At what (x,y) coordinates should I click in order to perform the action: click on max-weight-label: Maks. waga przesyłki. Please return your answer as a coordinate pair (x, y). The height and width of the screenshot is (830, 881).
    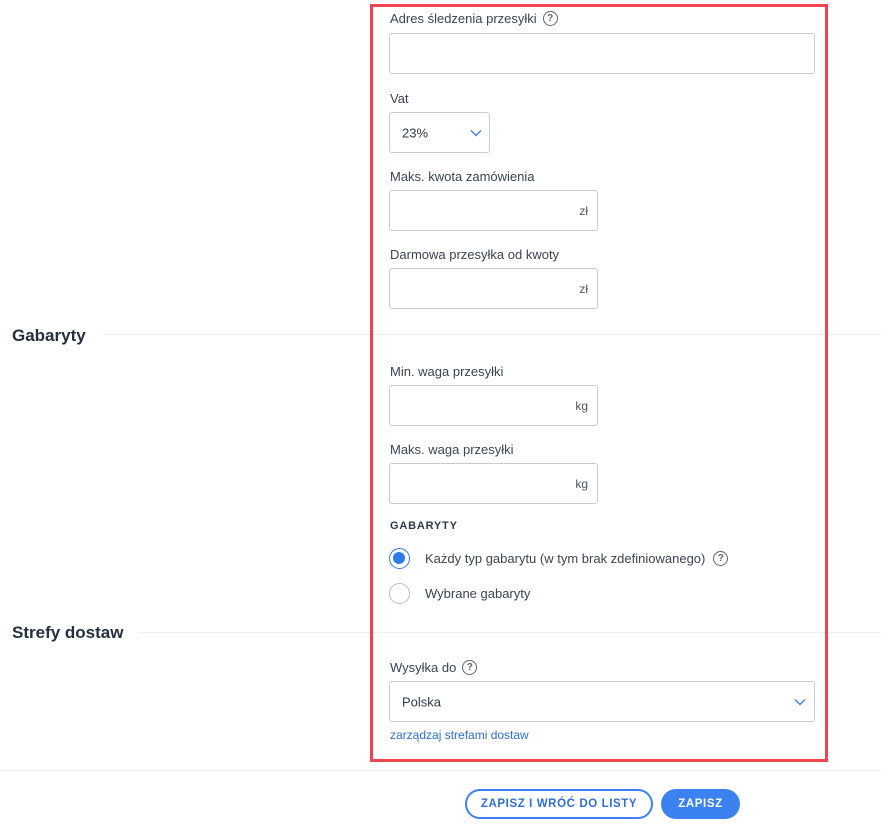
    Looking at the image, I should click on (452, 449).